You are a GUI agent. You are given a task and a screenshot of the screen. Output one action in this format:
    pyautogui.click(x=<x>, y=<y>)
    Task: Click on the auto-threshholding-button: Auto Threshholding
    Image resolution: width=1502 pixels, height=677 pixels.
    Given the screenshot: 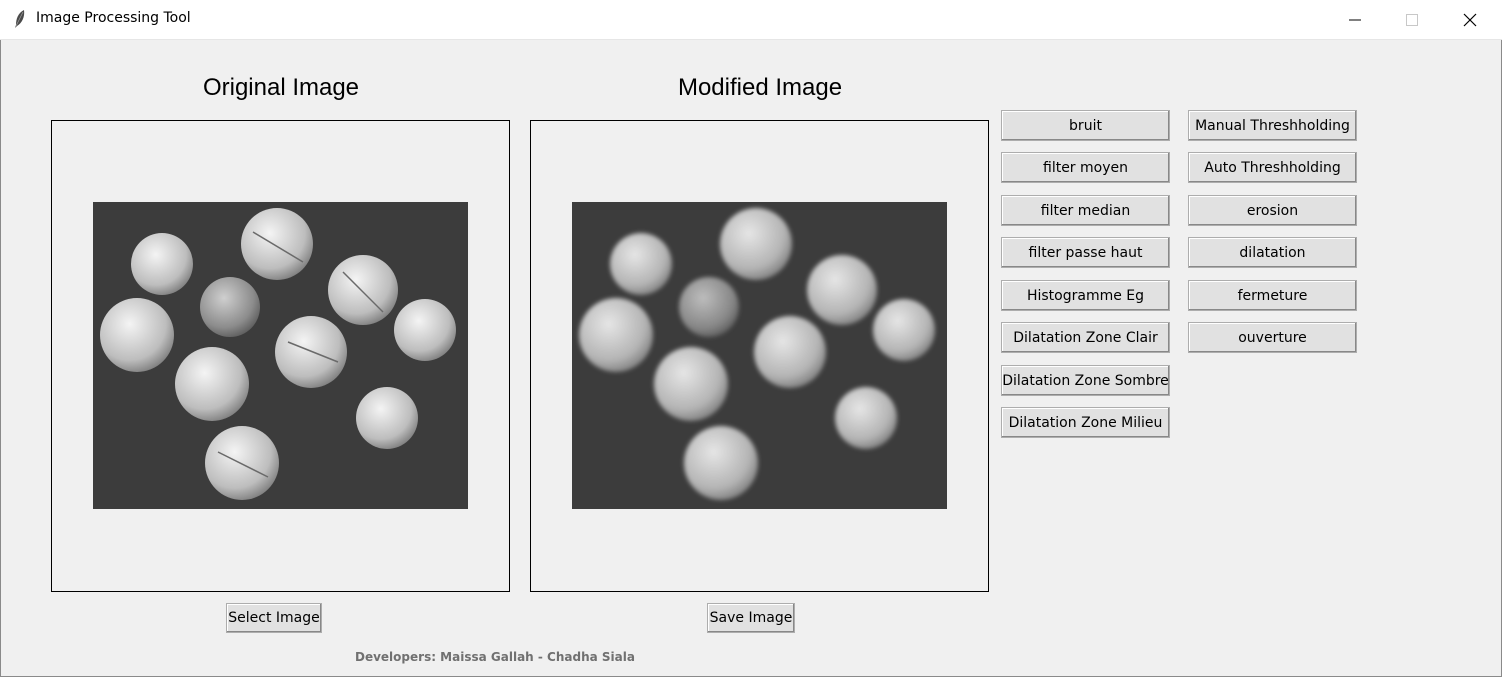 What is the action you would take?
    pyautogui.click(x=1272, y=167)
    